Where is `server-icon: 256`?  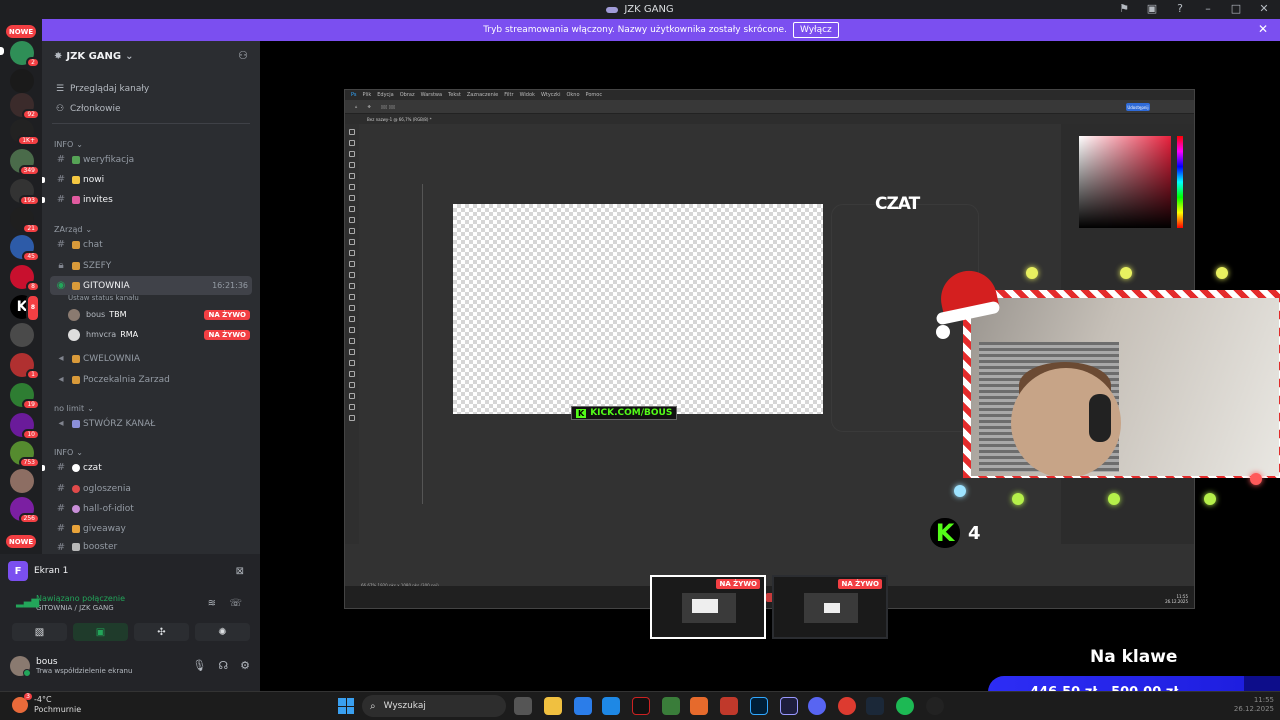 server-icon: 256 is located at coordinates (25, 510).